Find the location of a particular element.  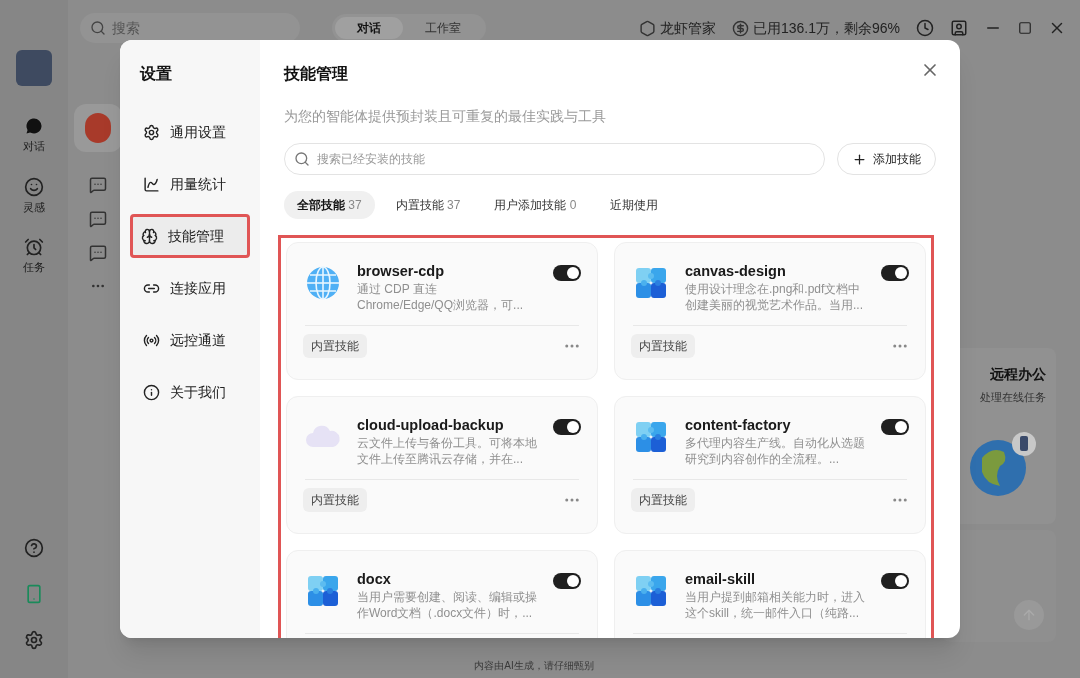

skill-description: 当用户需要创建、阅读、编辑或操 is located at coordinates (447, 597).